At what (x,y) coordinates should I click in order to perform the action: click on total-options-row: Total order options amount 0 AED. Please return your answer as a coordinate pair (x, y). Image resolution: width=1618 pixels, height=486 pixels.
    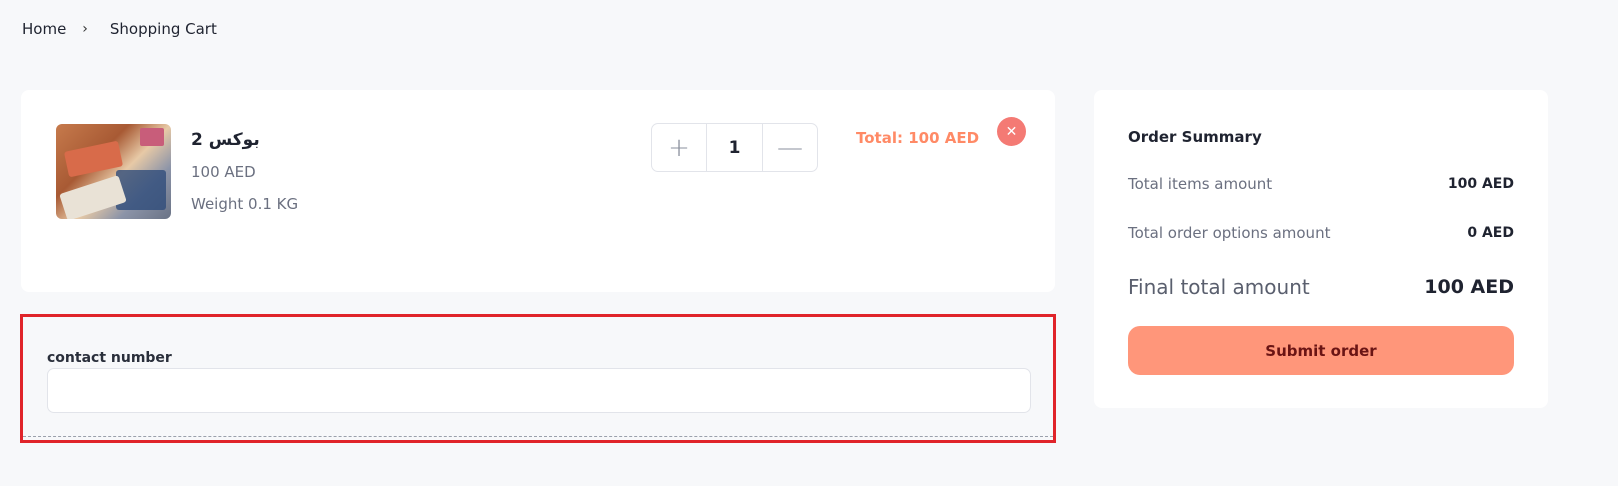
    Looking at the image, I should click on (1321, 233).